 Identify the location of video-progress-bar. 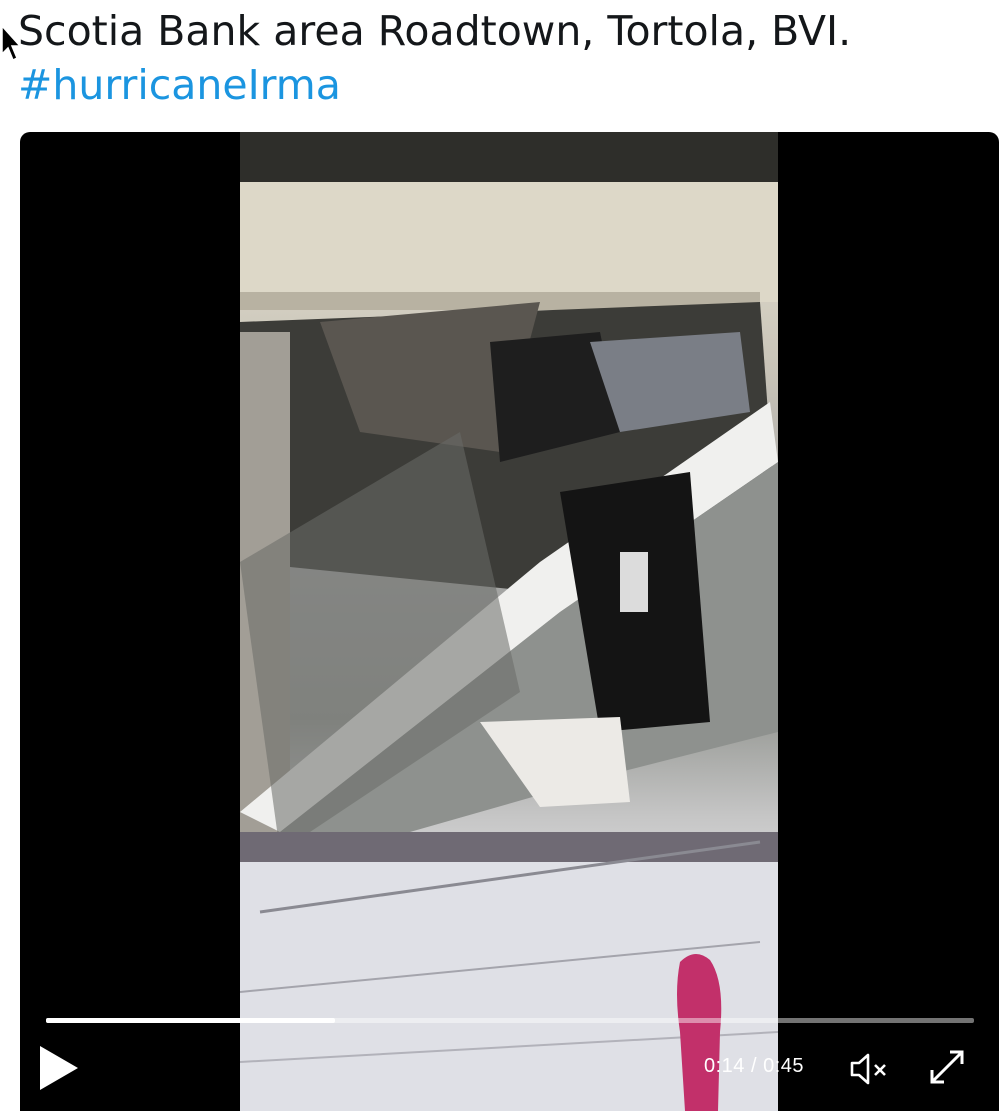
(510, 1020).